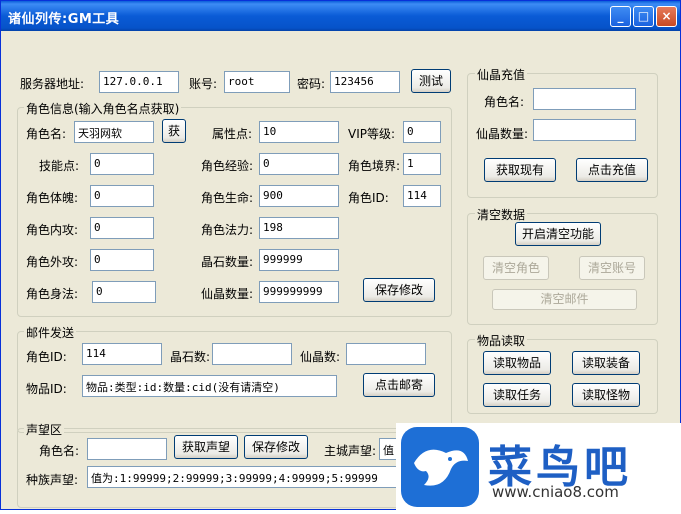  What do you see at coordinates (122, 228) in the screenshot?
I see `inner-attack-input: 0` at bounding box center [122, 228].